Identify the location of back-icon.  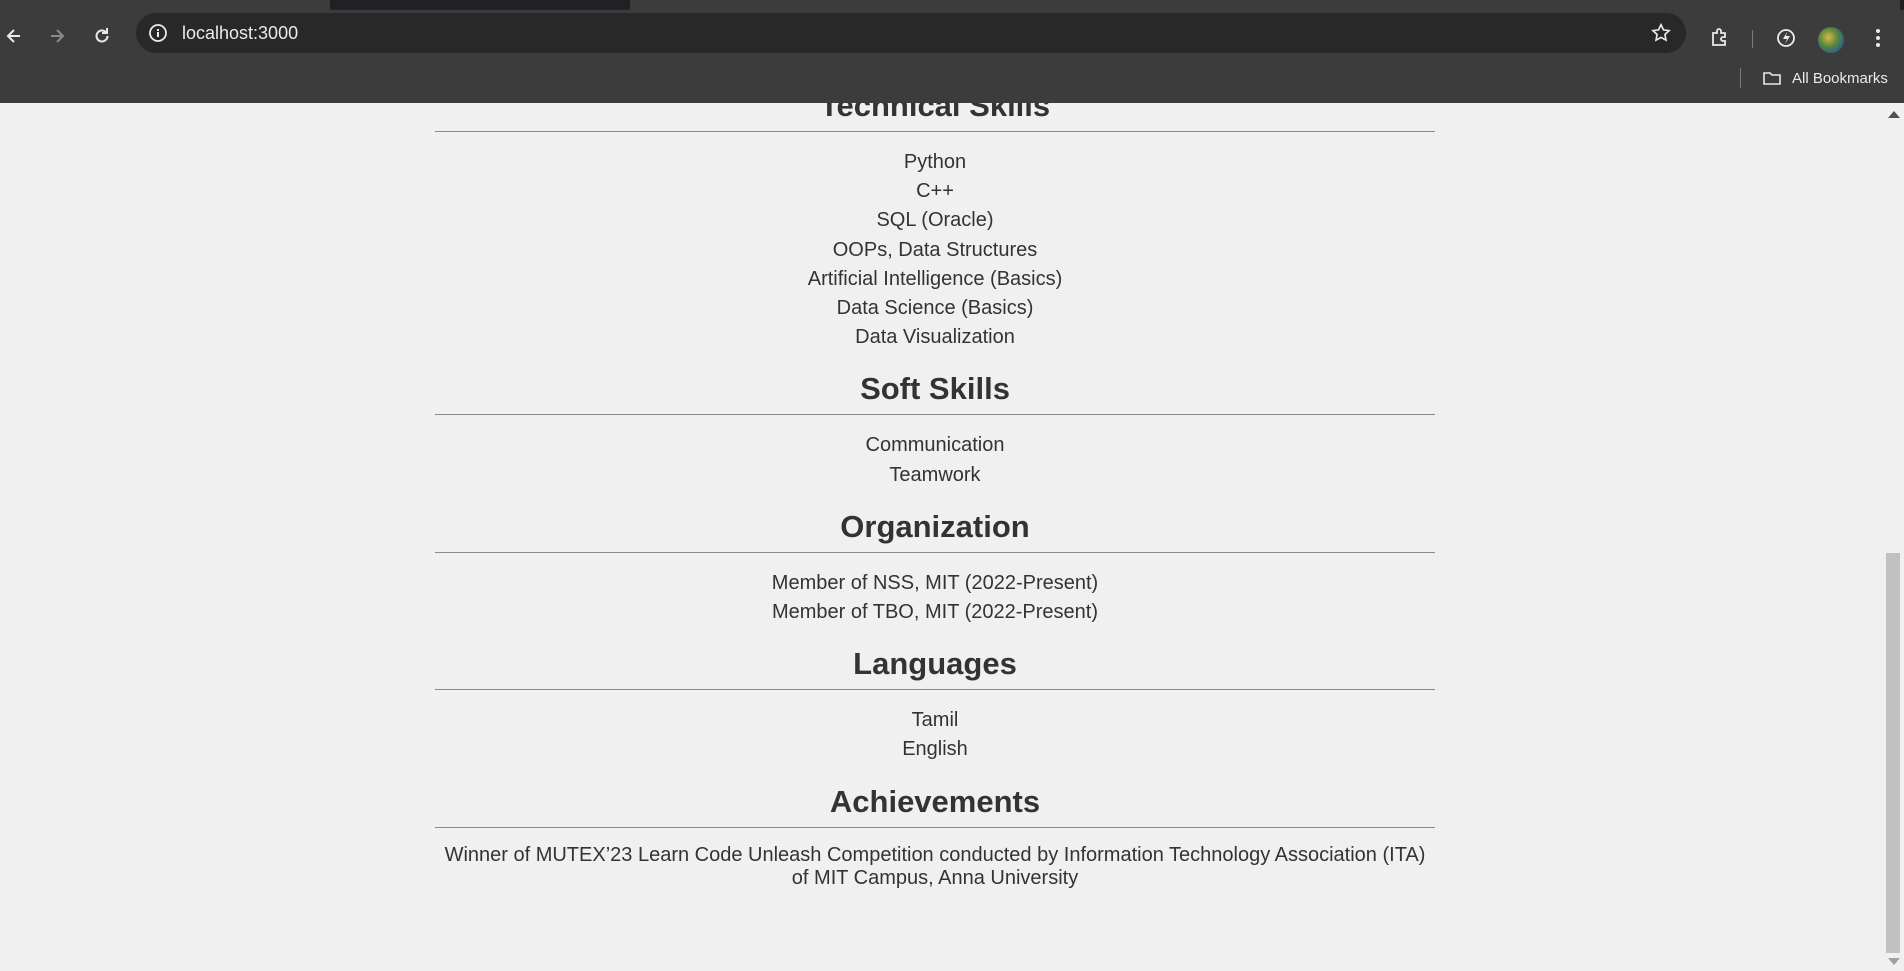
(13, 36).